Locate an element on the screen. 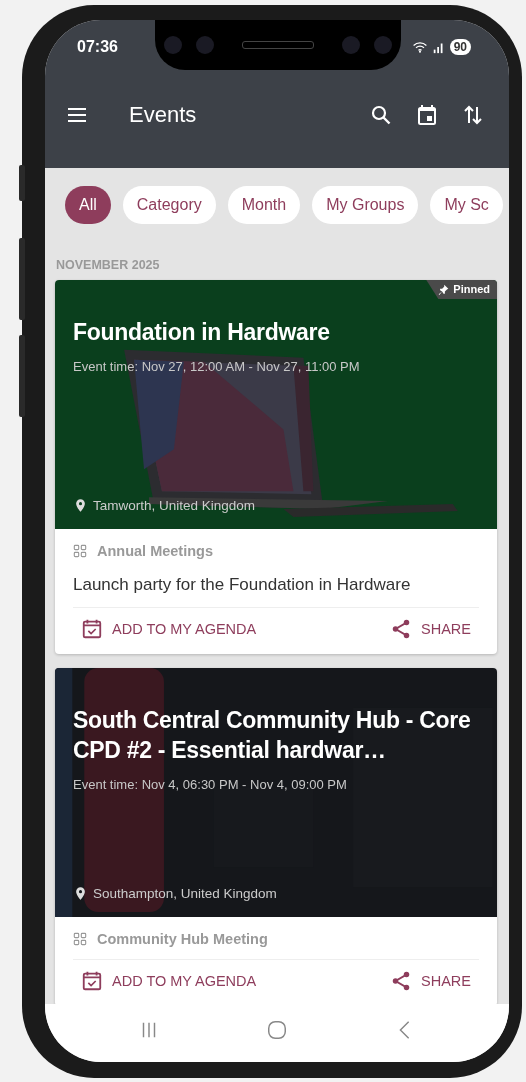 The width and height of the screenshot is (526, 1082). pinned-label: Pinned is located at coordinates (471, 289).